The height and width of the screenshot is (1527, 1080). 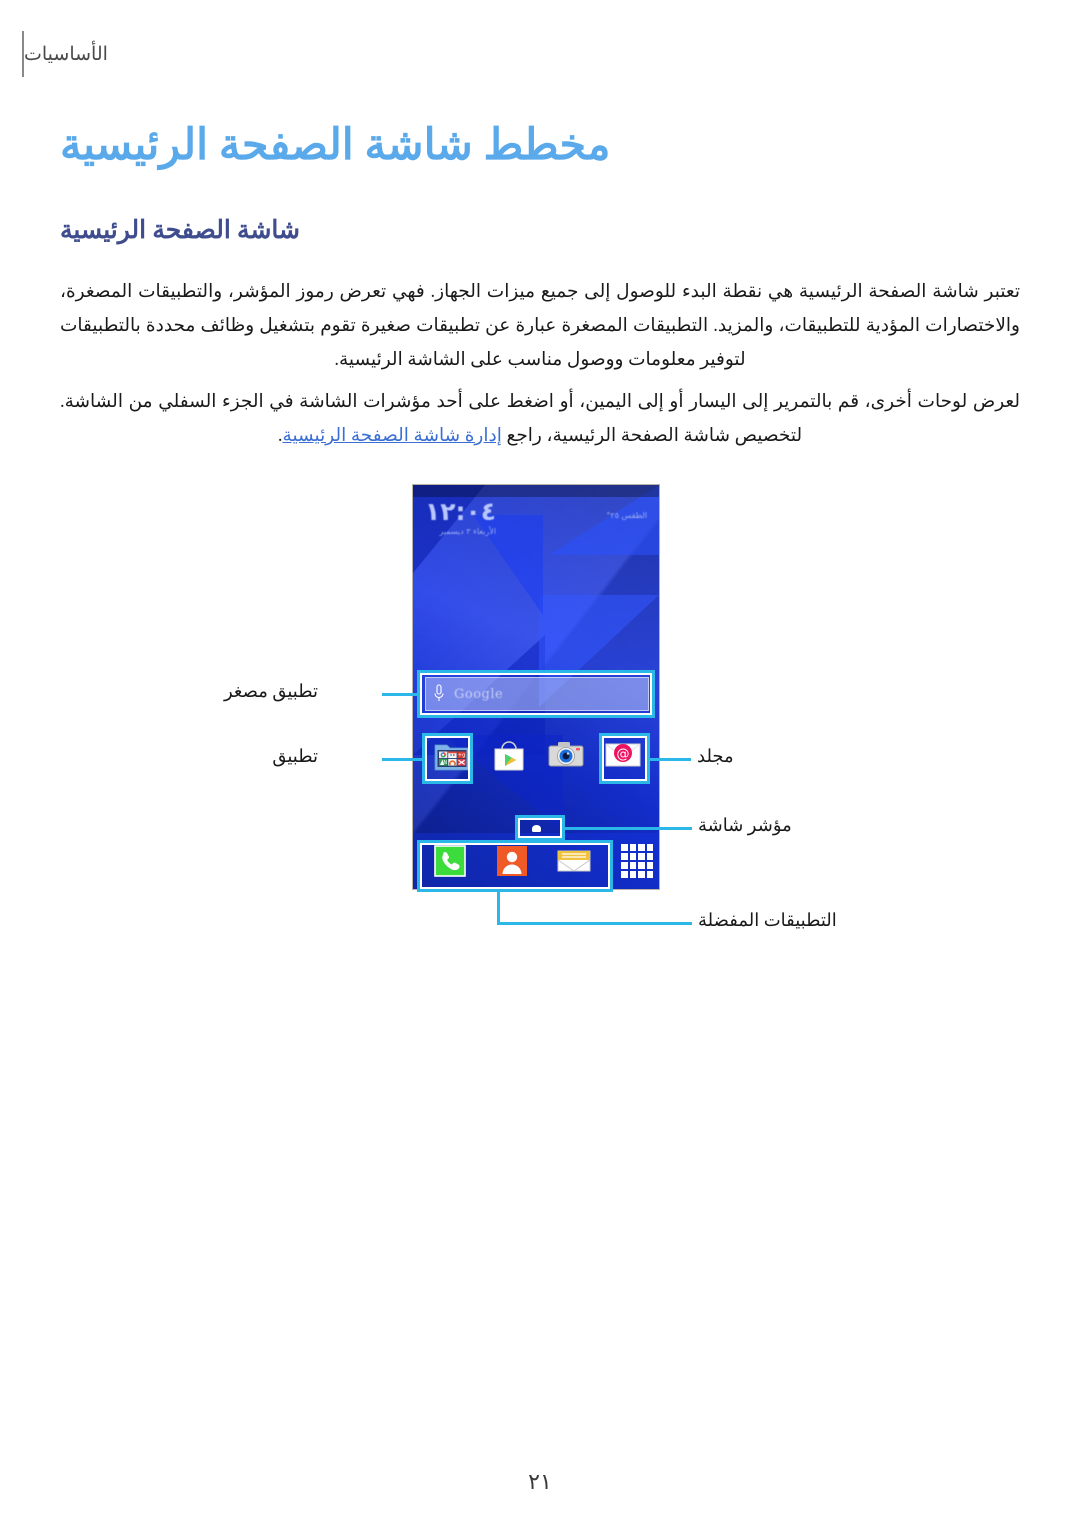 I want to click on folder-icon: g+ N, so click(x=452, y=755).